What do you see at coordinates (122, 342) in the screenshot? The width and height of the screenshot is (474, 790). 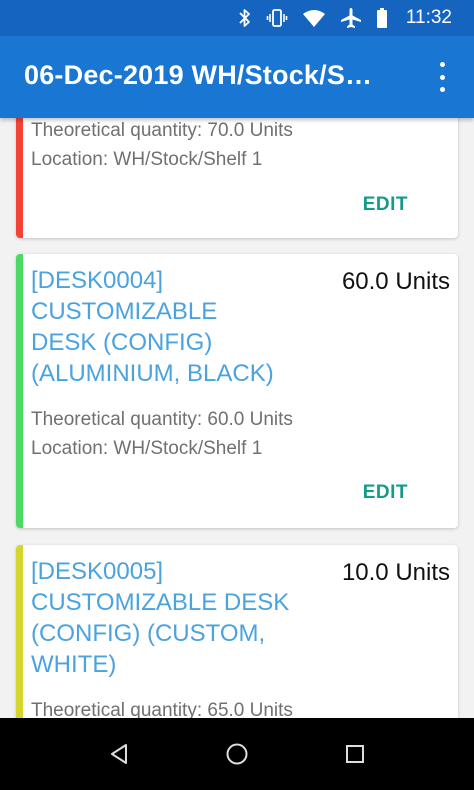 I see `product-name-line: DESK (CONFIG)` at bounding box center [122, 342].